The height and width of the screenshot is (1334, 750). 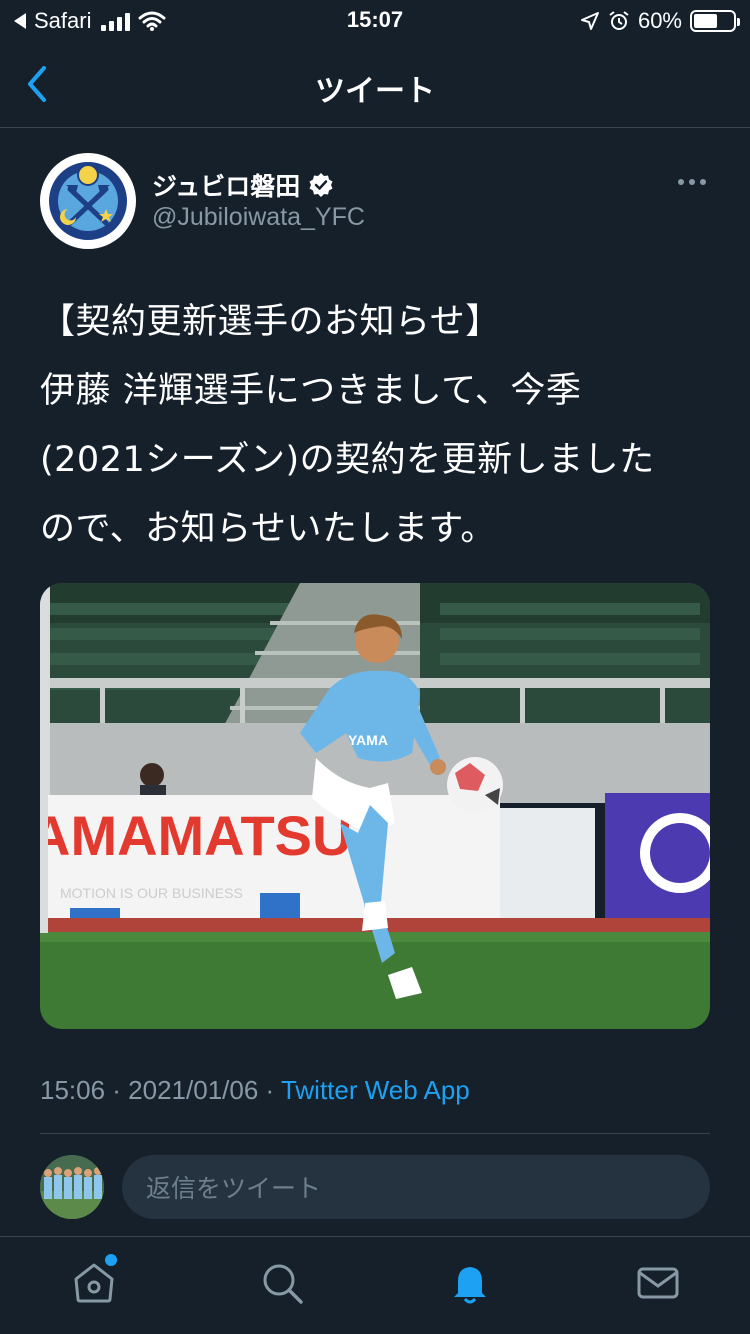 What do you see at coordinates (375, 91) in the screenshot?
I see `page-title: ツイート` at bounding box center [375, 91].